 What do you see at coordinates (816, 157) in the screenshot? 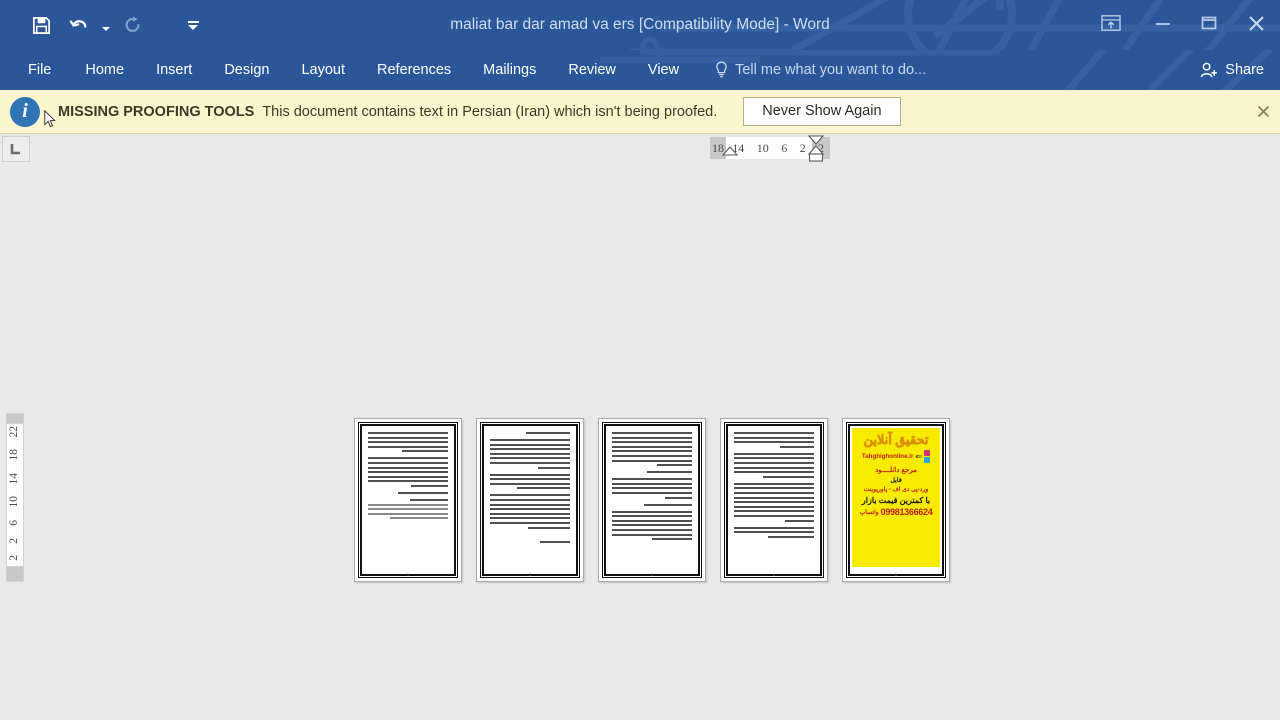
I see `left-indent-marker` at bounding box center [816, 157].